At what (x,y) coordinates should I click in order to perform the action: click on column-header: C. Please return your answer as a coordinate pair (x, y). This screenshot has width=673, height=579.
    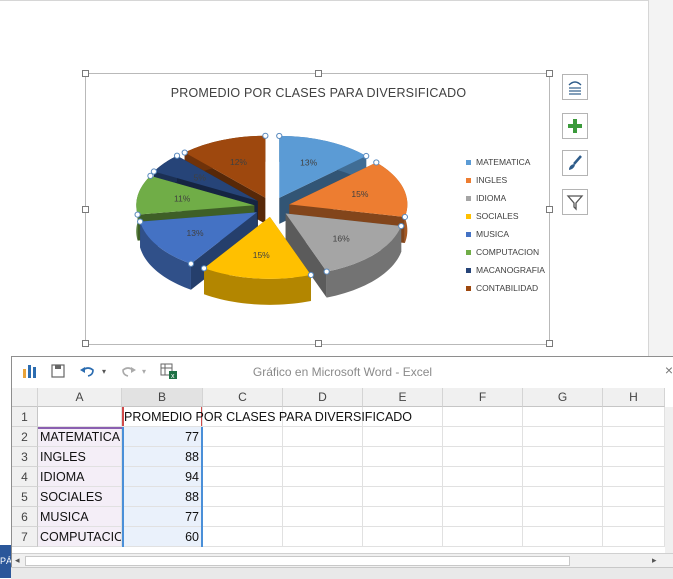
    Looking at the image, I should click on (243, 397).